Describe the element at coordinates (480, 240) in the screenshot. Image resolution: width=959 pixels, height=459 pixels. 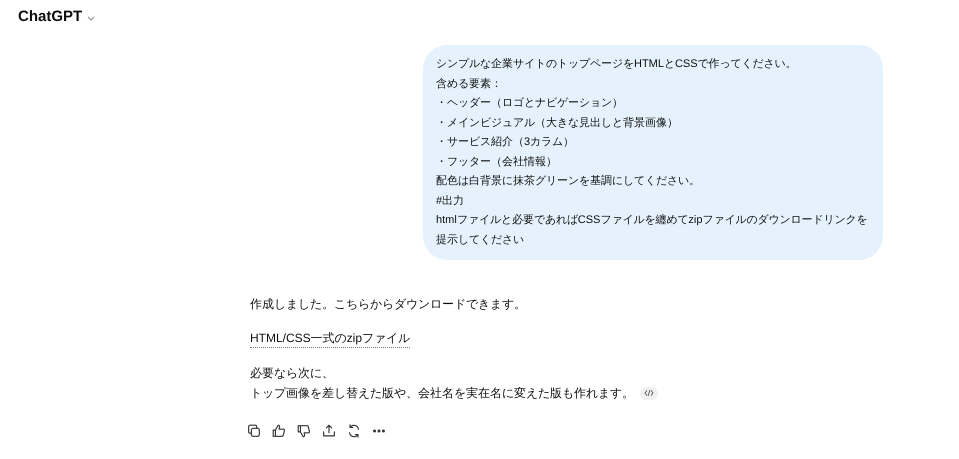
I see `message-line: 提示してください` at that location.